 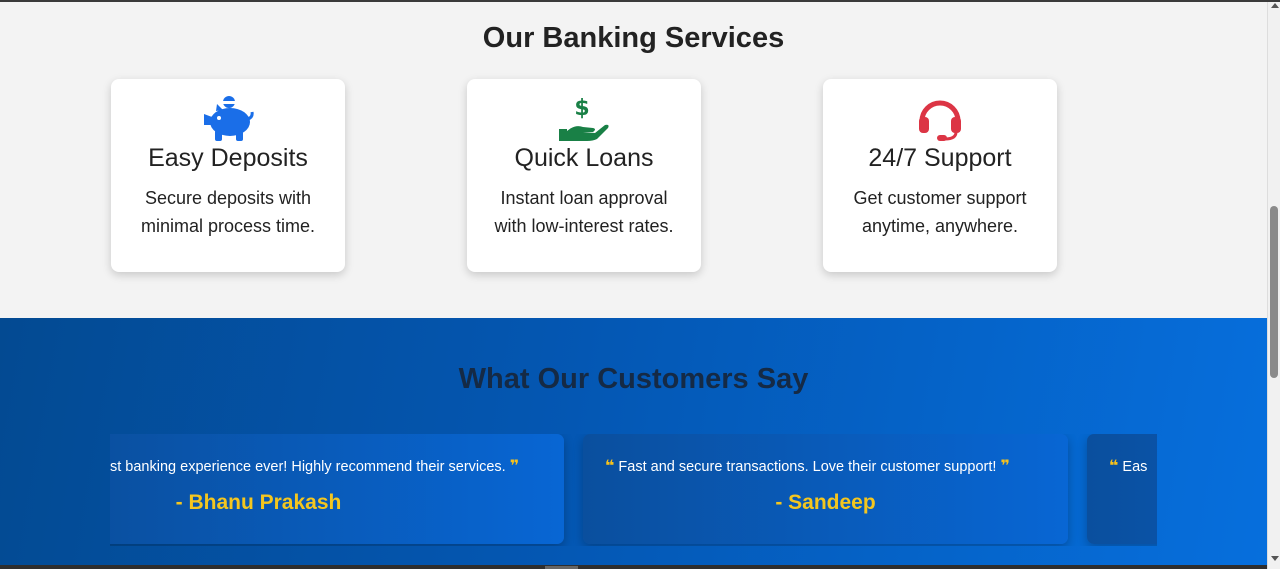 What do you see at coordinates (1275, 5) in the screenshot?
I see `scroll-up-arrow-icon` at bounding box center [1275, 5].